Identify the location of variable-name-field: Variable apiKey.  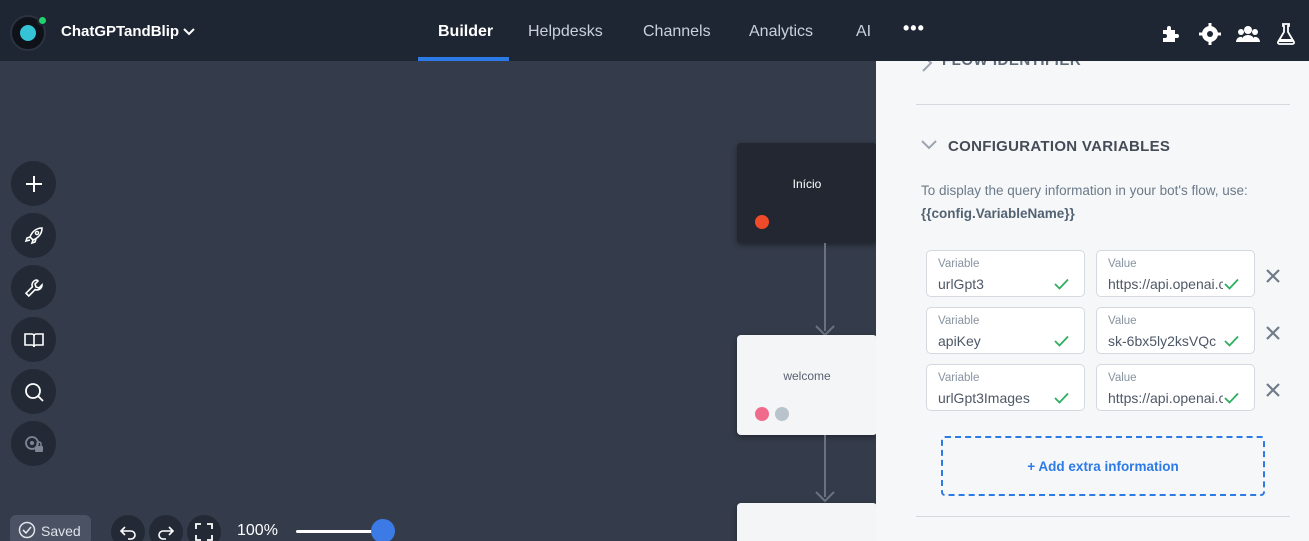
(1005, 330).